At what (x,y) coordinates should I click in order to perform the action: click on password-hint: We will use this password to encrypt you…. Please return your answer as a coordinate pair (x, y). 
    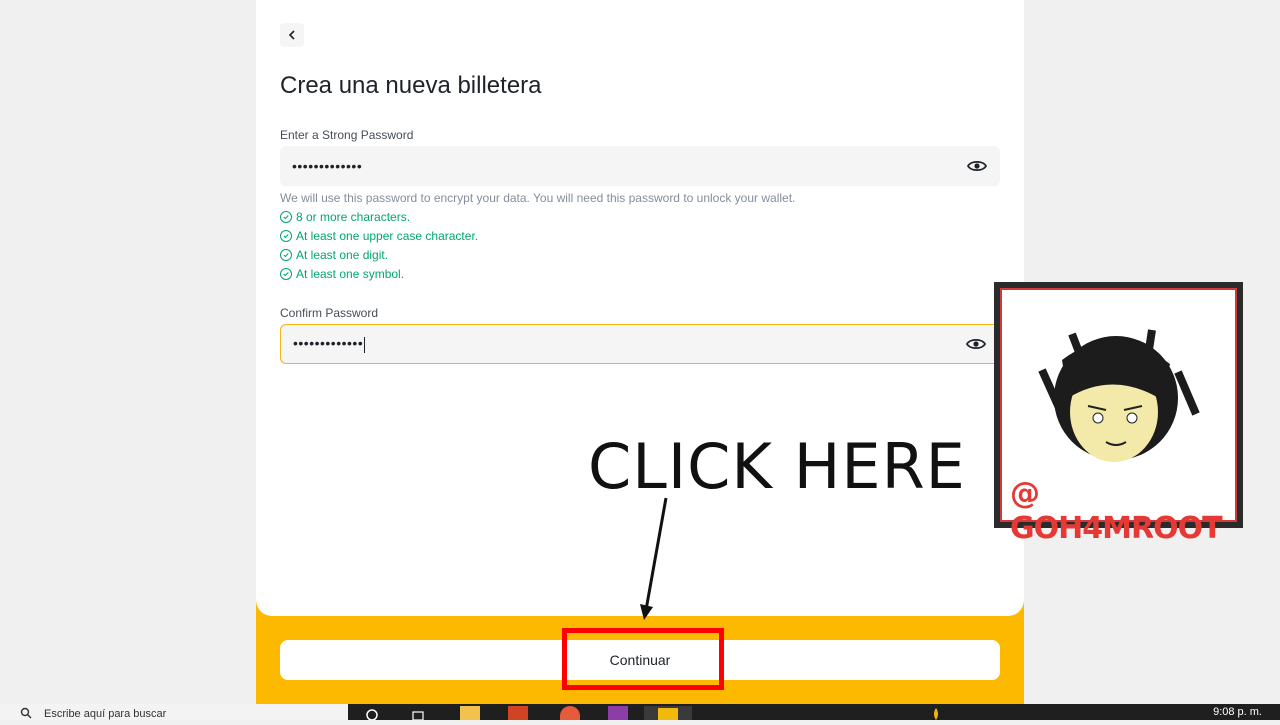
    Looking at the image, I should click on (538, 198).